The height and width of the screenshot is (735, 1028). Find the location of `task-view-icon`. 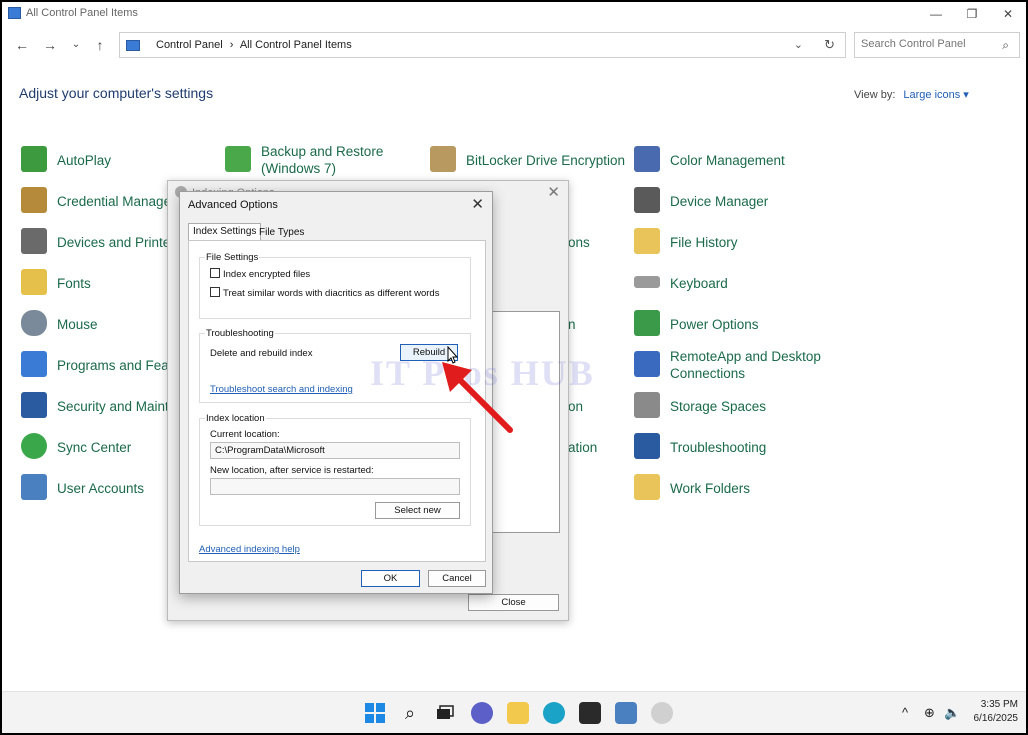

task-view-icon is located at coordinates (445, 713).